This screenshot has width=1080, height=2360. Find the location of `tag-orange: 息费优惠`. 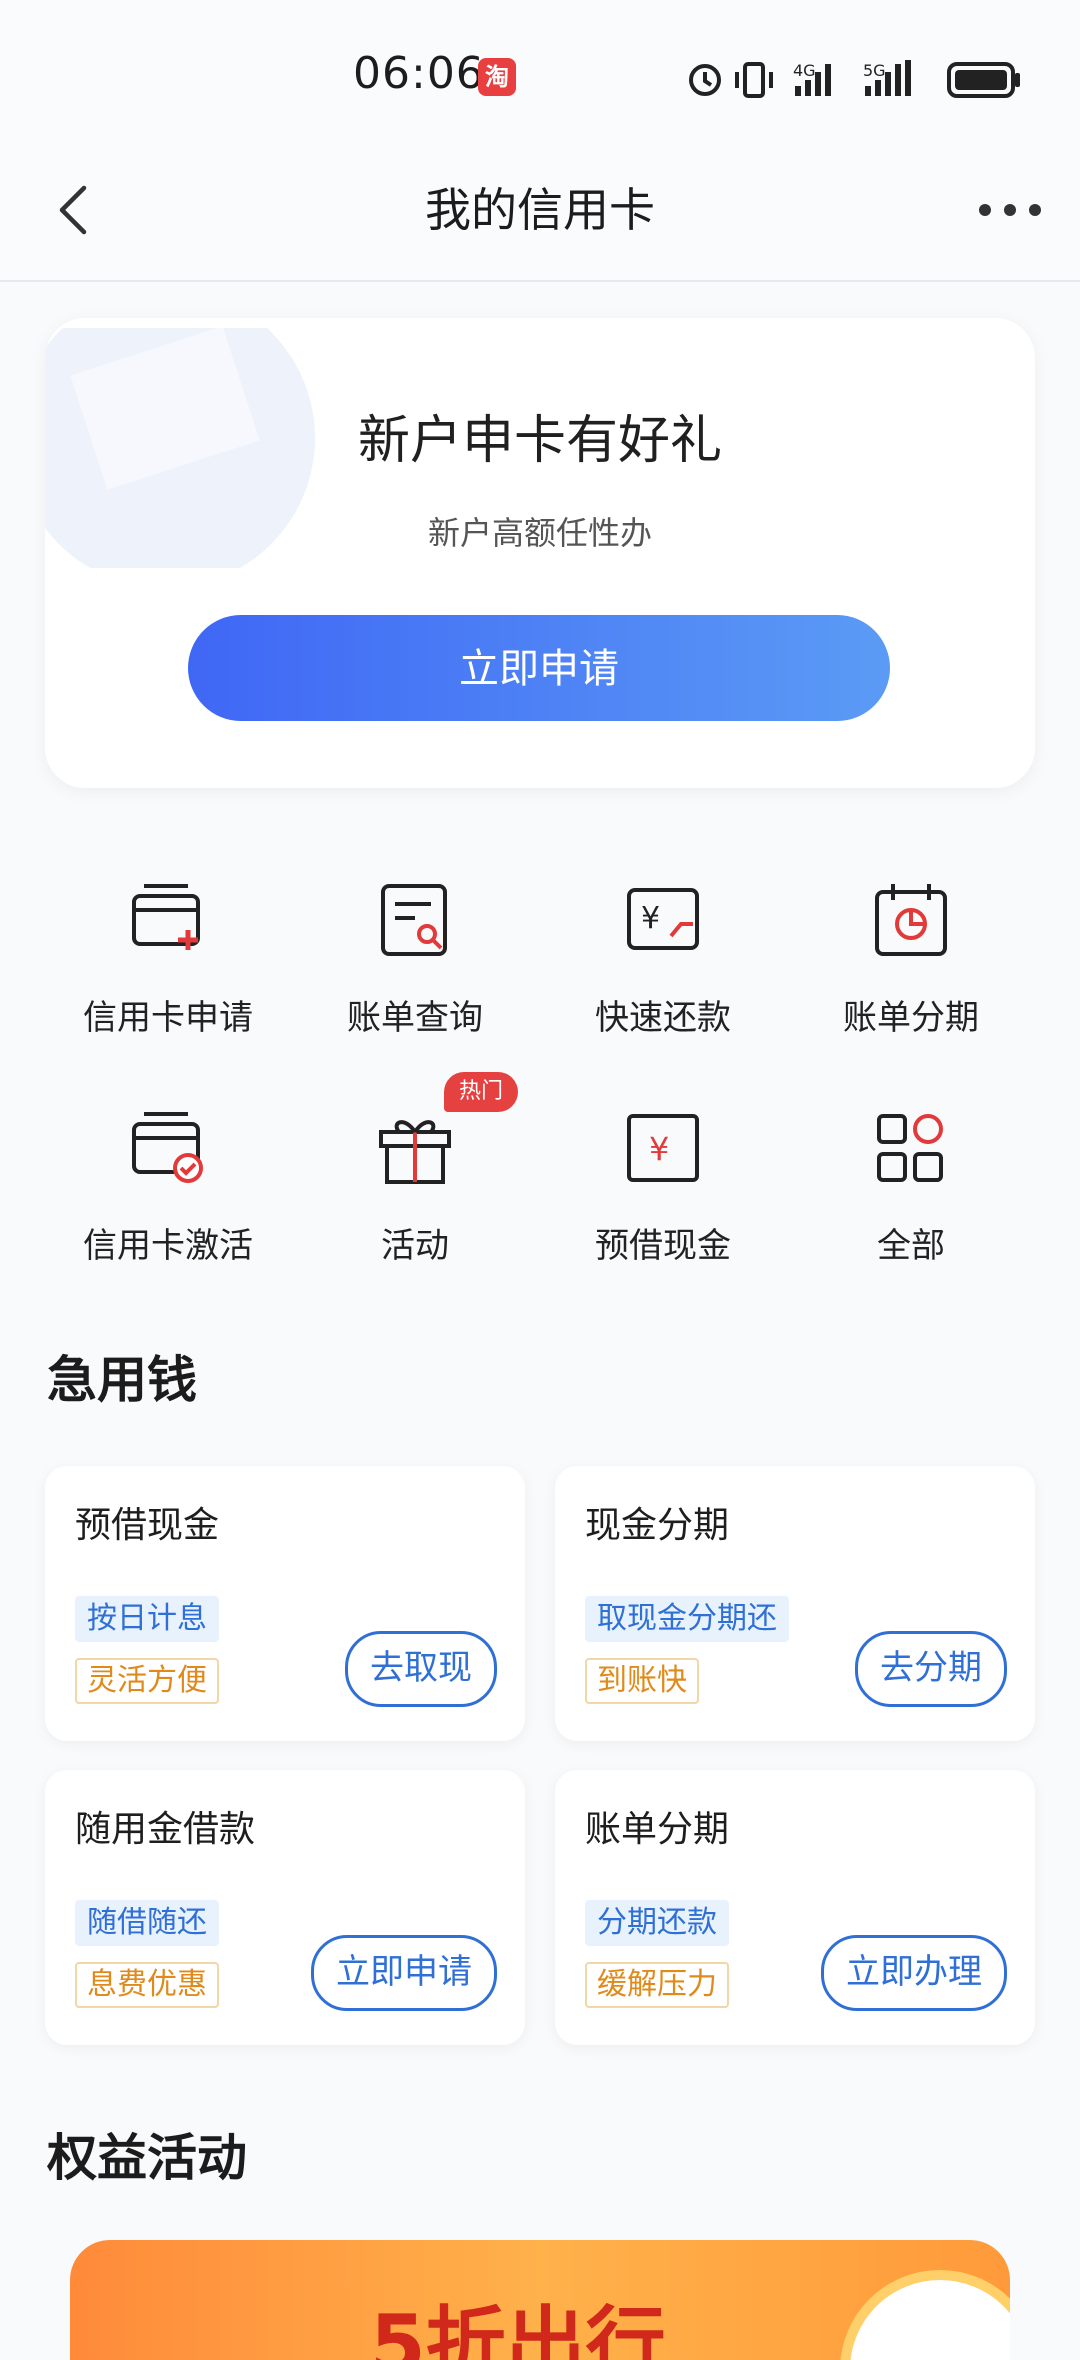

tag-orange: 息费优惠 is located at coordinates (147, 1985).